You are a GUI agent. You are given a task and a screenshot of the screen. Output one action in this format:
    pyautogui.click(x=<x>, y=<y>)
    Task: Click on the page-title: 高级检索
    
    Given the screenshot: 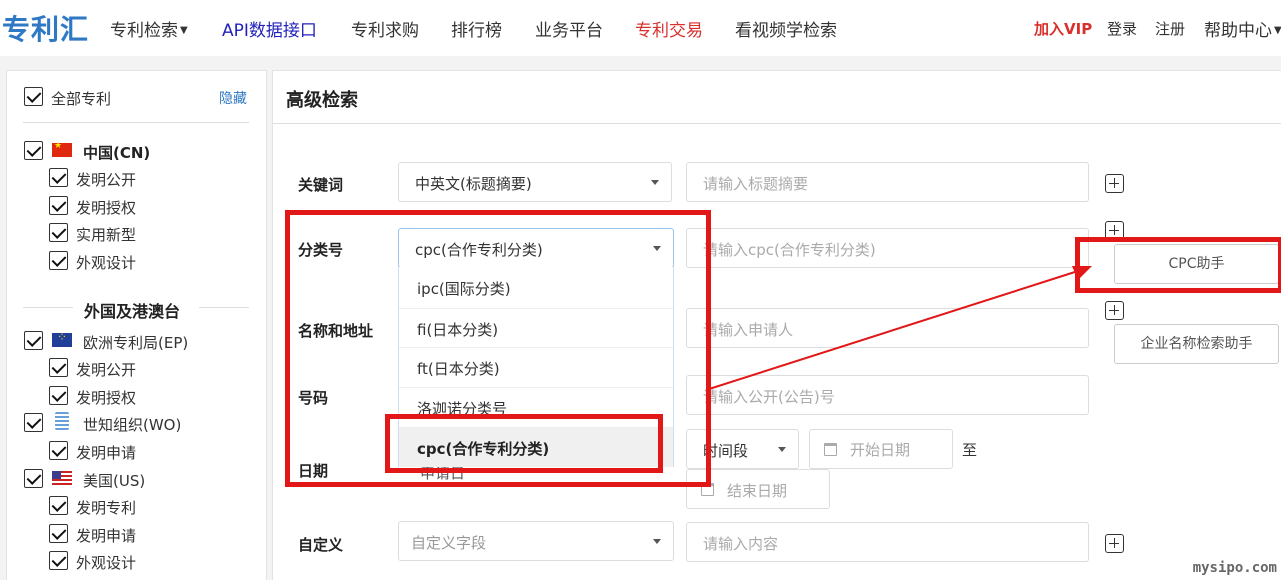 What is the action you would take?
    pyautogui.click(x=322, y=99)
    